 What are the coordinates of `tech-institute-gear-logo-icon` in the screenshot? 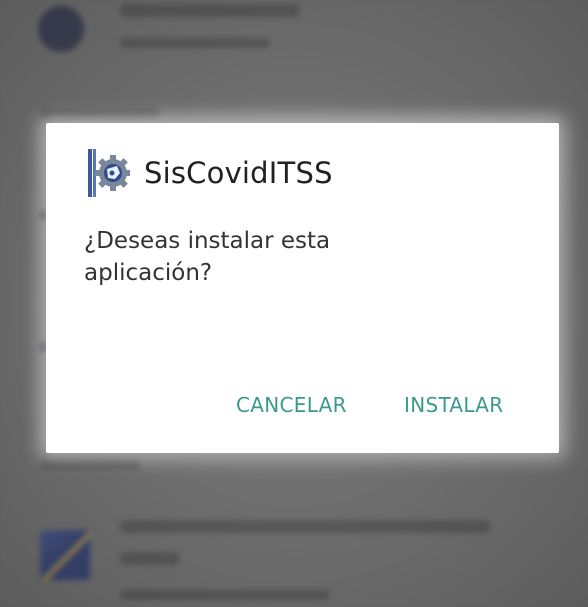 It's located at (109, 173).